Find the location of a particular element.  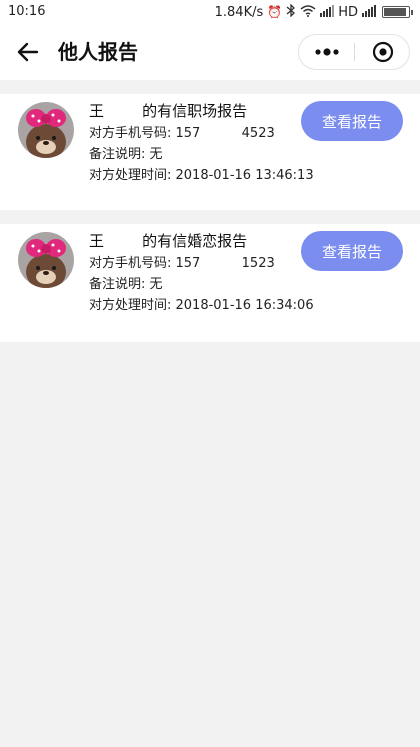

battery-icon is located at coordinates (397, 12).